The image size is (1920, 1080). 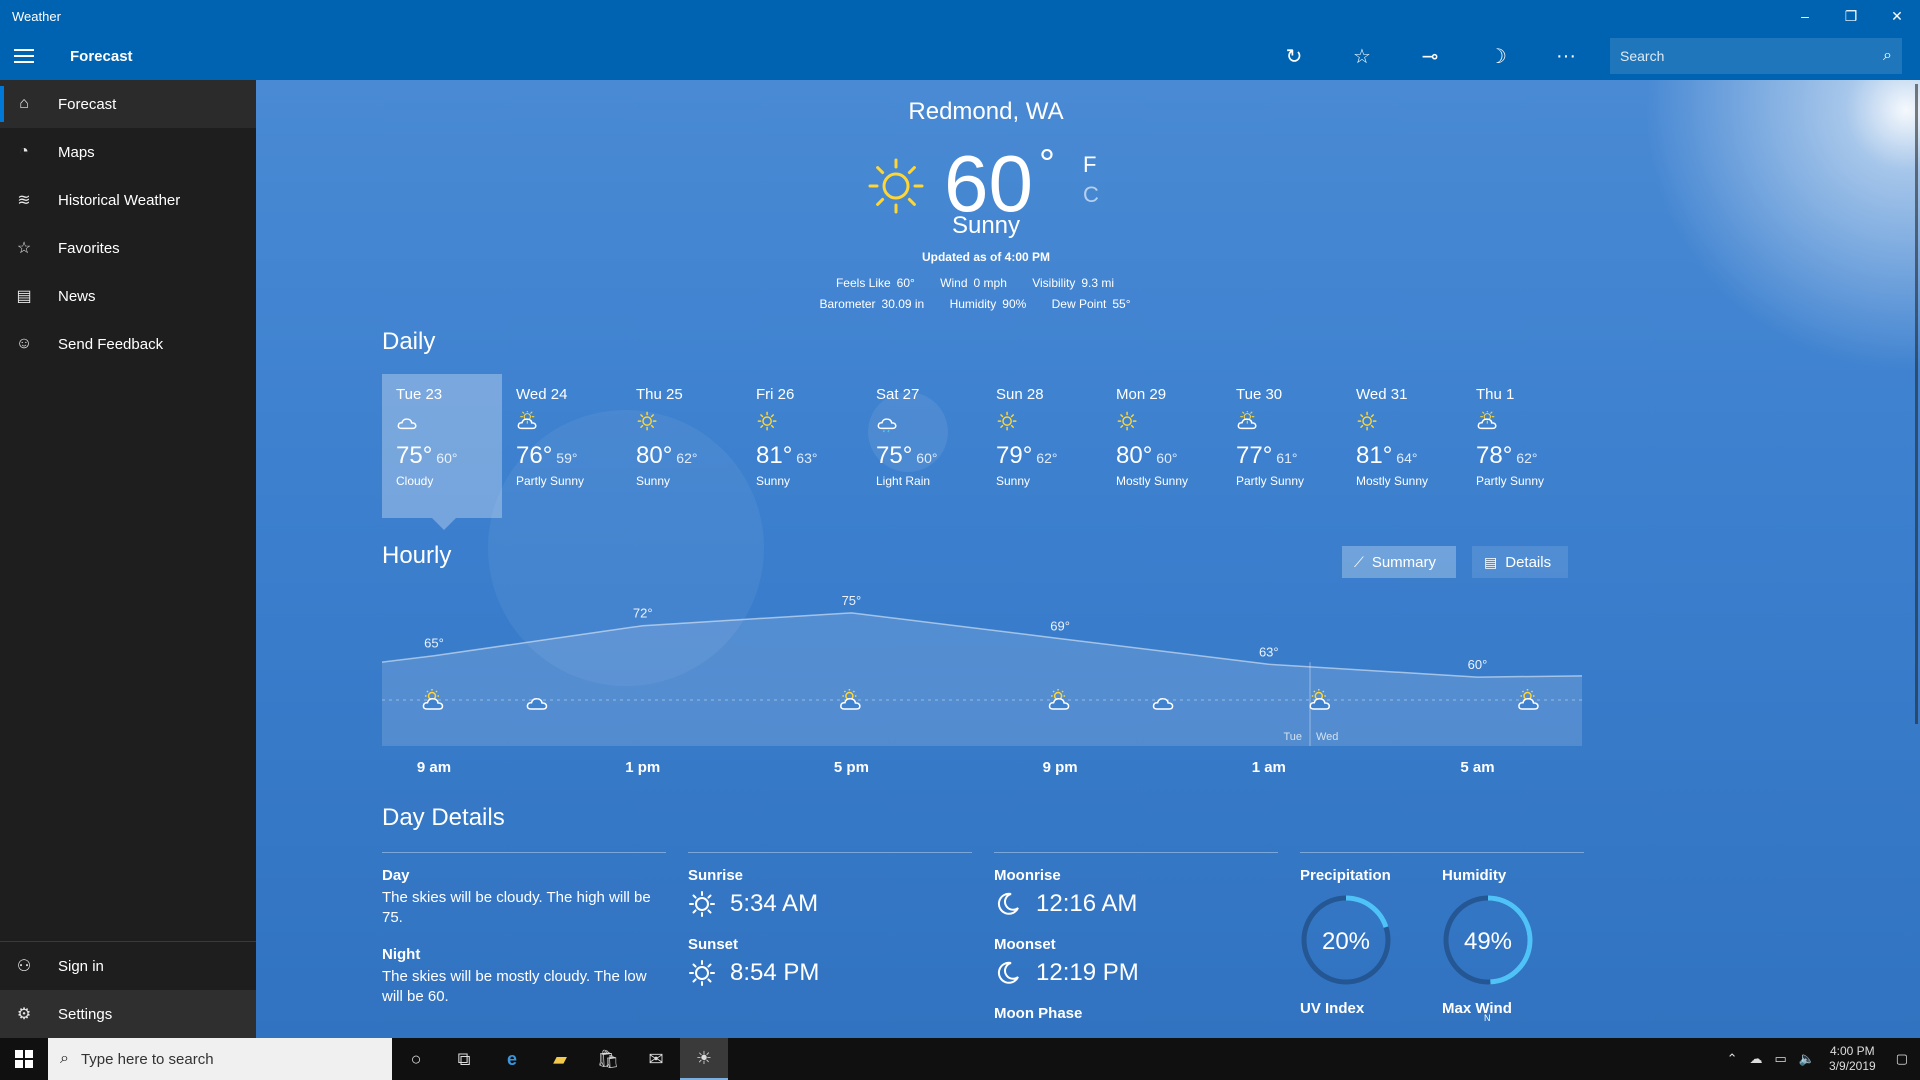 What do you see at coordinates (1014, 304) in the screenshot?
I see `humidity-value: 90%` at bounding box center [1014, 304].